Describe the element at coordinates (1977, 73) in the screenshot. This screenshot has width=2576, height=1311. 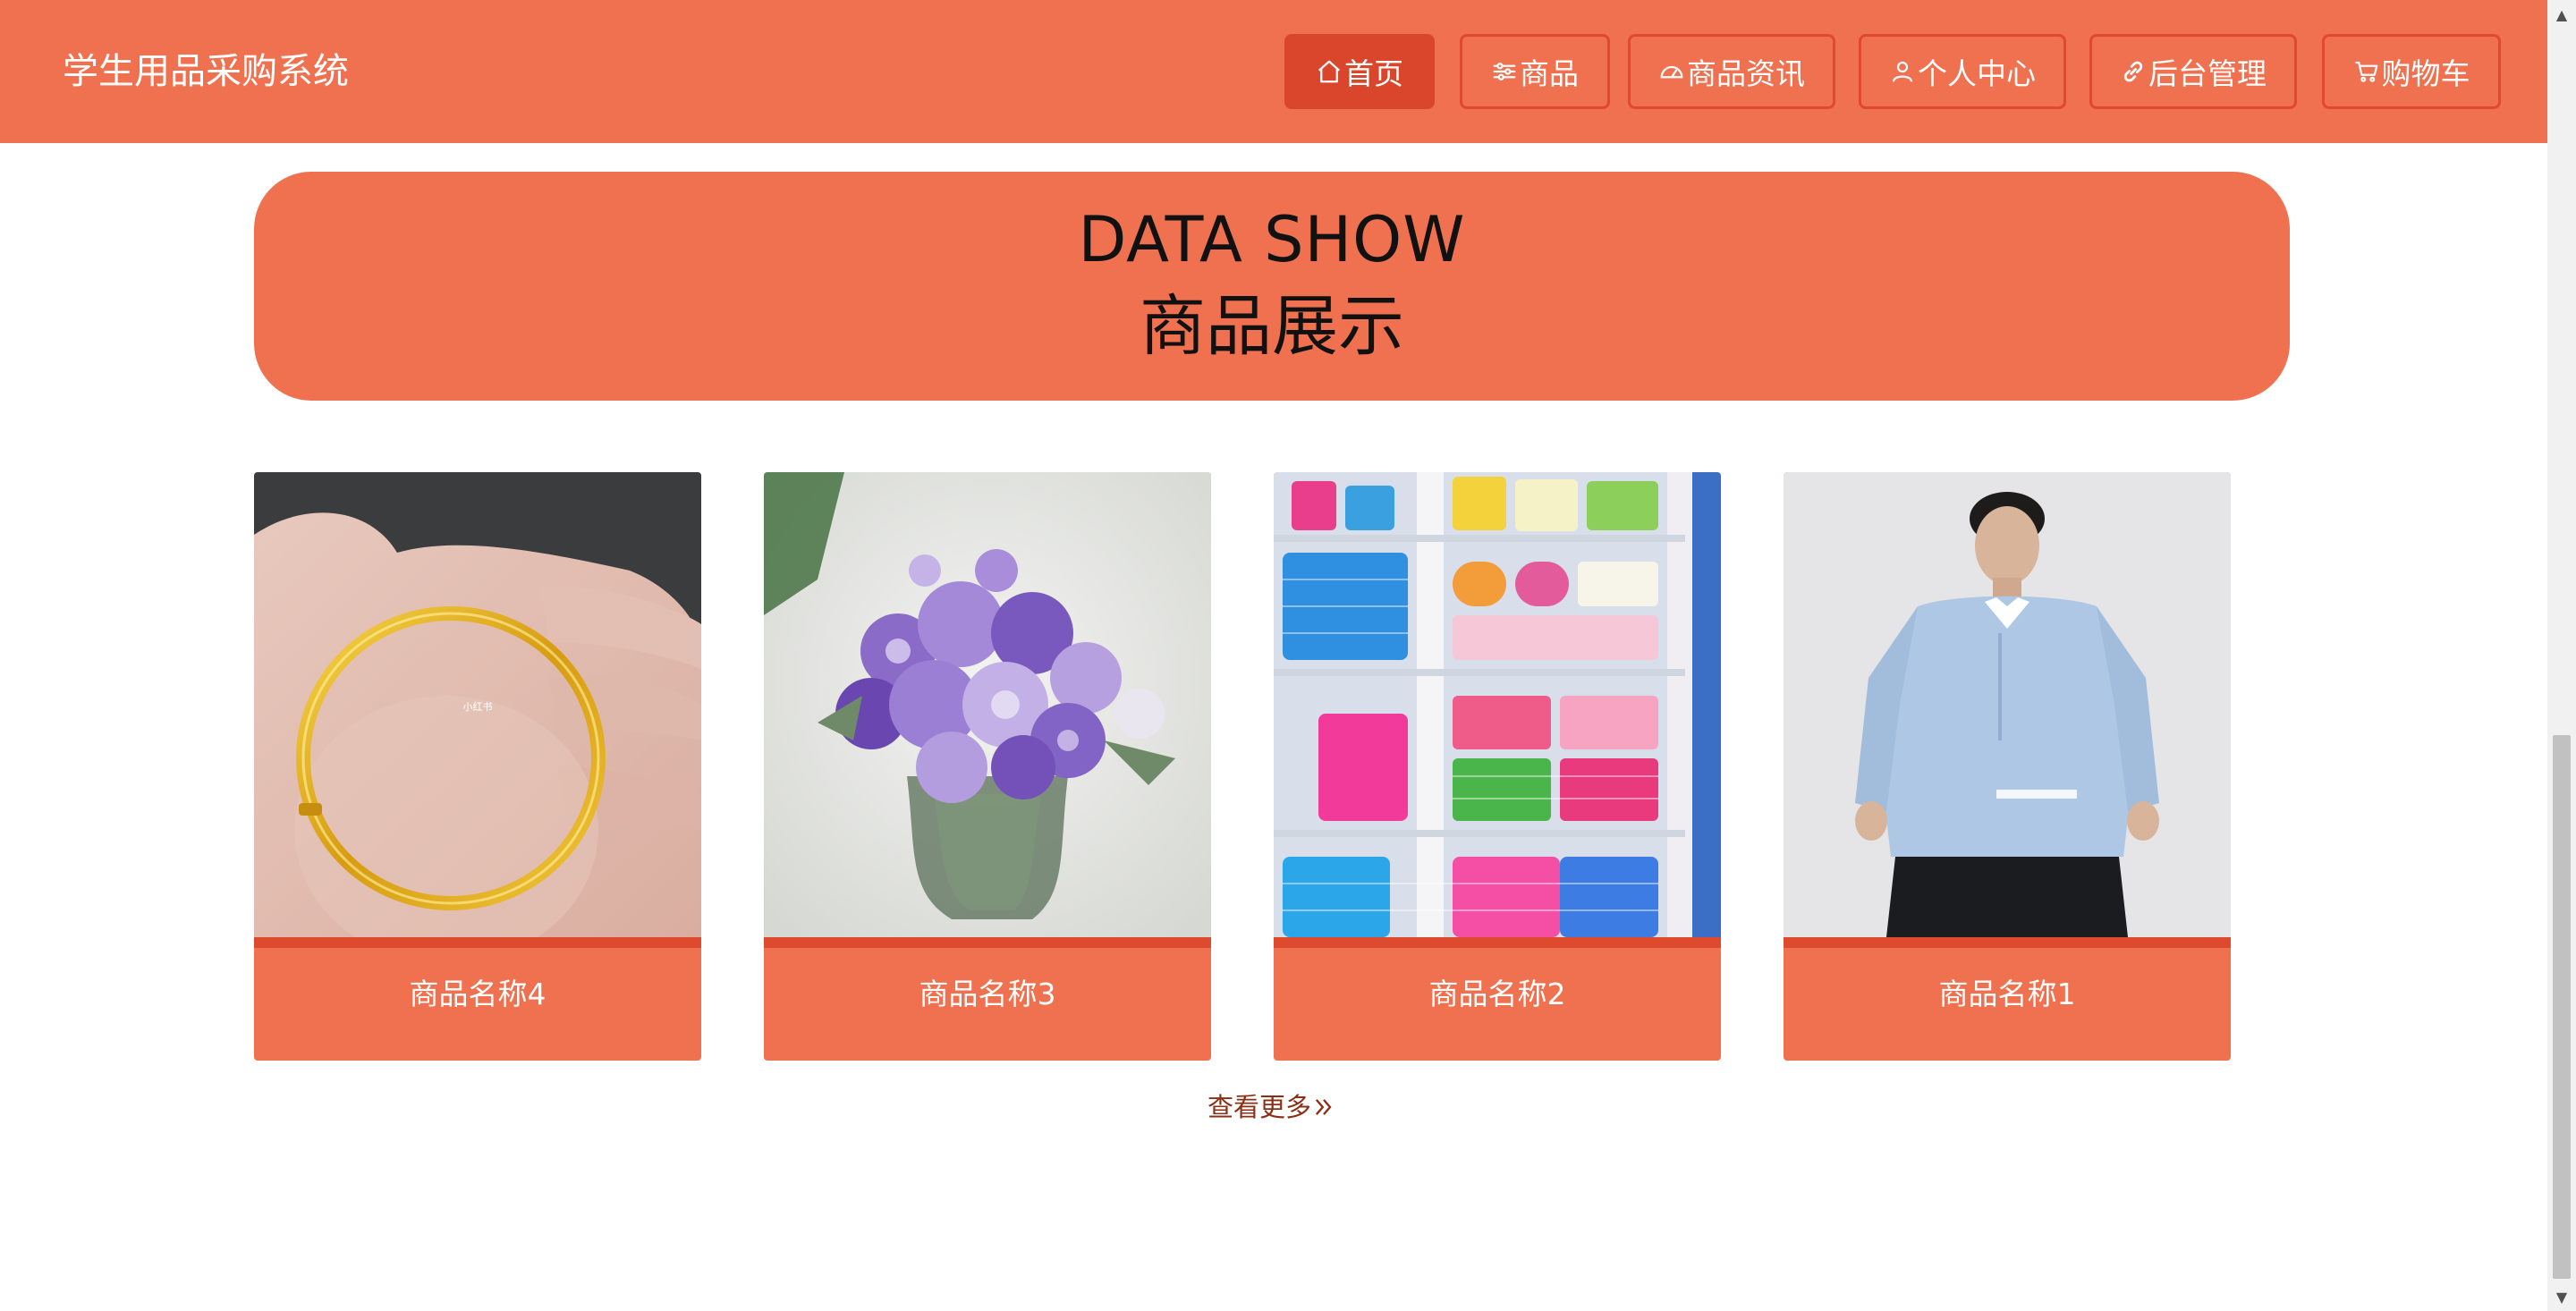
I see `nav-profile-label: 个人中心` at that location.